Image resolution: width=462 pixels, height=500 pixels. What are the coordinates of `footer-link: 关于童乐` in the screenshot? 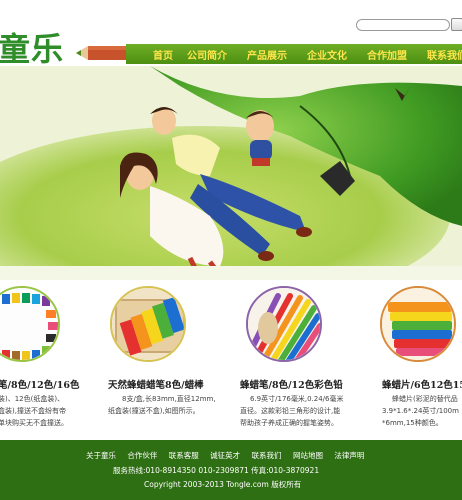 It's located at (101, 455).